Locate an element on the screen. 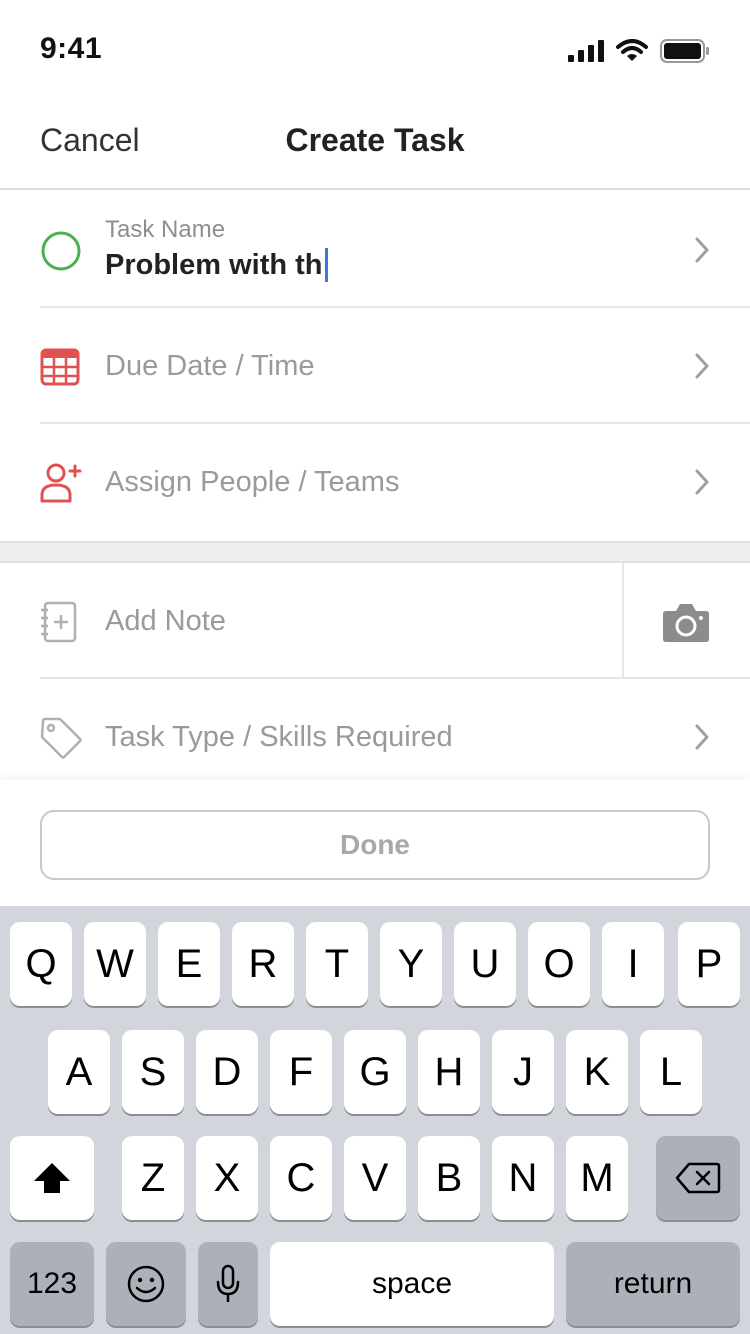  key-v: V is located at coordinates (375, 1178).